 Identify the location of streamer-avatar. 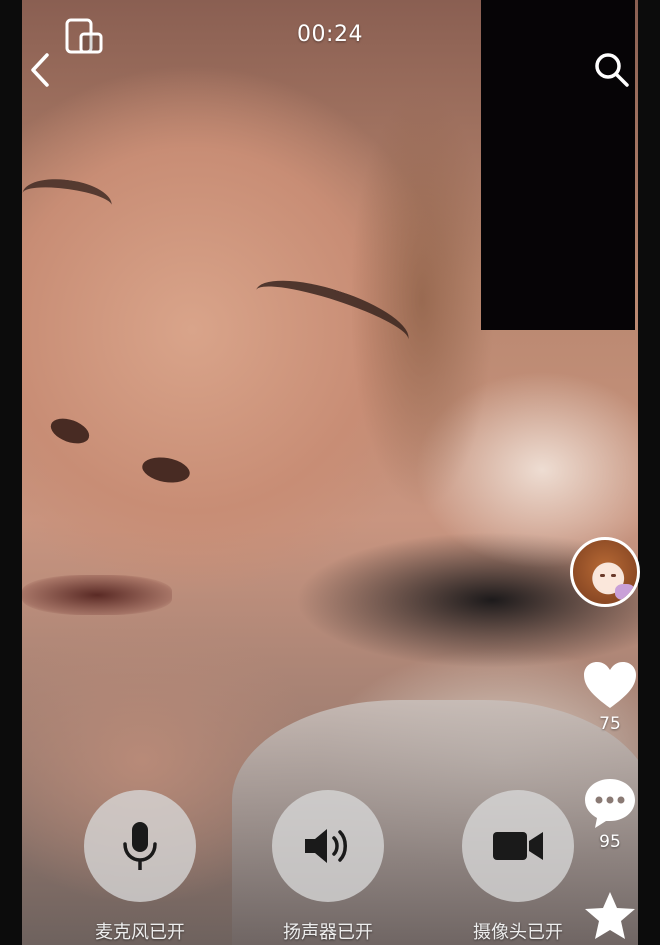
(605, 572).